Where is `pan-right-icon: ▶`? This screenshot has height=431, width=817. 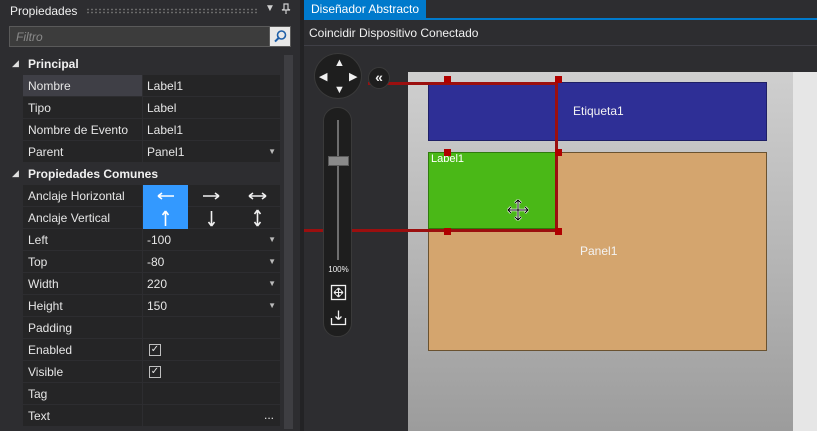
pan-right-icon: ▶ is located at coordinates (353, 76).